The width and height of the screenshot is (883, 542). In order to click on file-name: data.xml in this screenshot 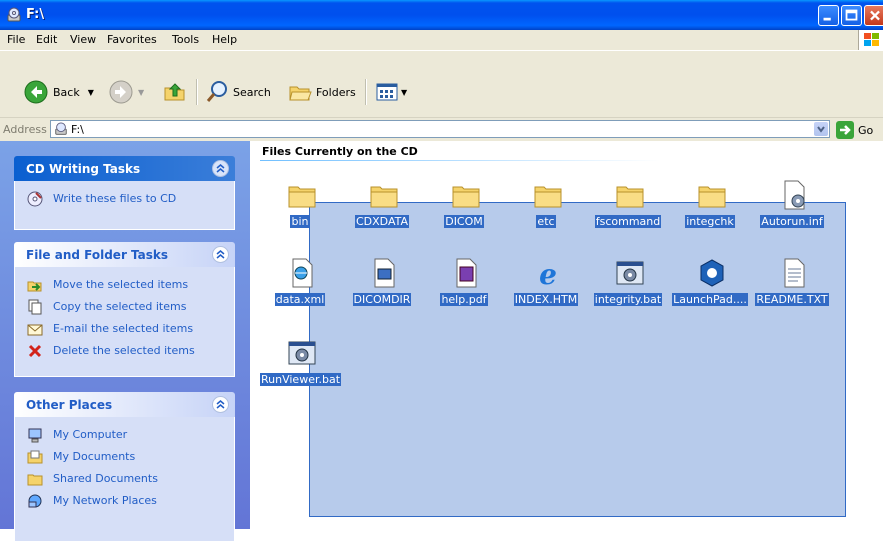, I will do `click(300, 299)`.